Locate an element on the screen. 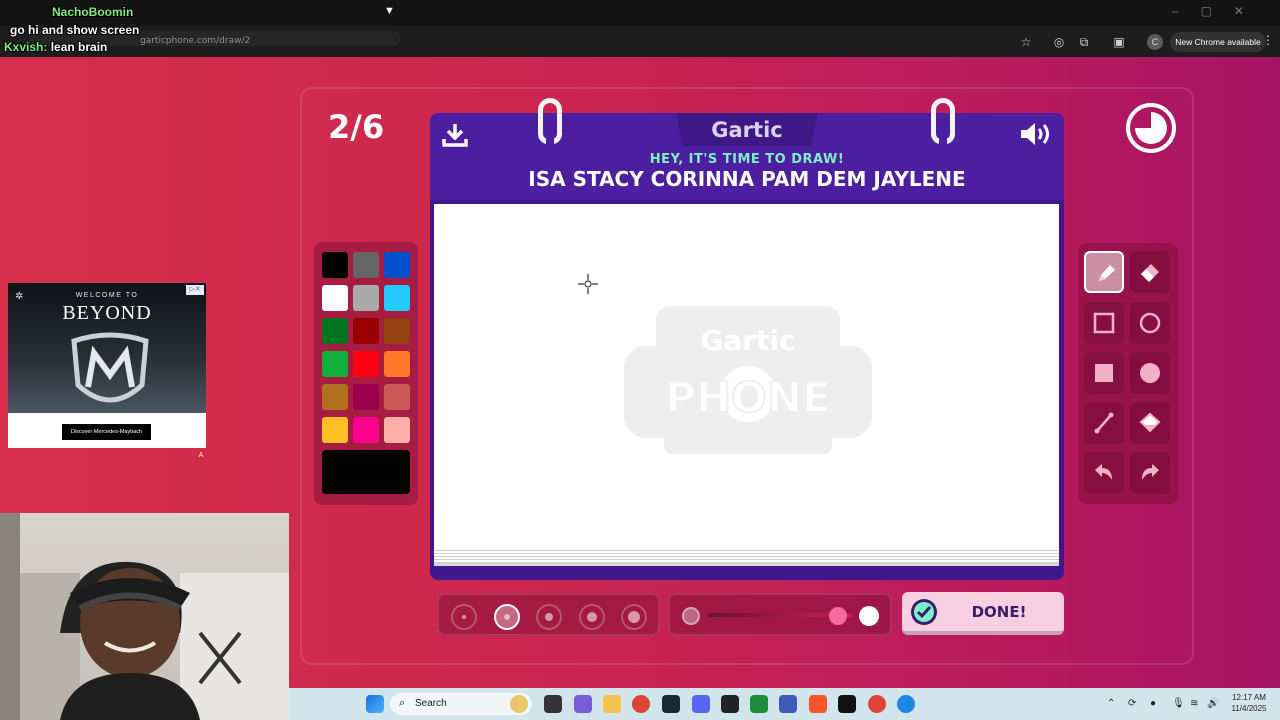 The image size is (1280, 720). download-icon is located at coordinates (455, 135).